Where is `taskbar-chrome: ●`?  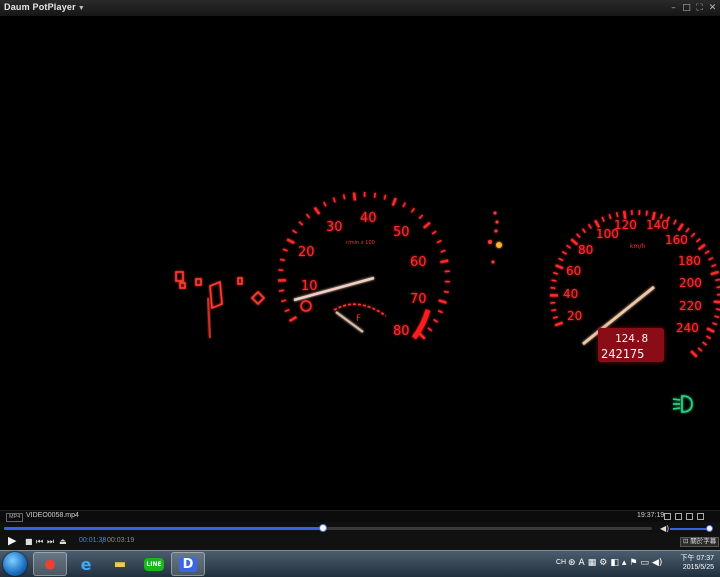 taskbar-chrome: ● is located at coordinates (50, 564).